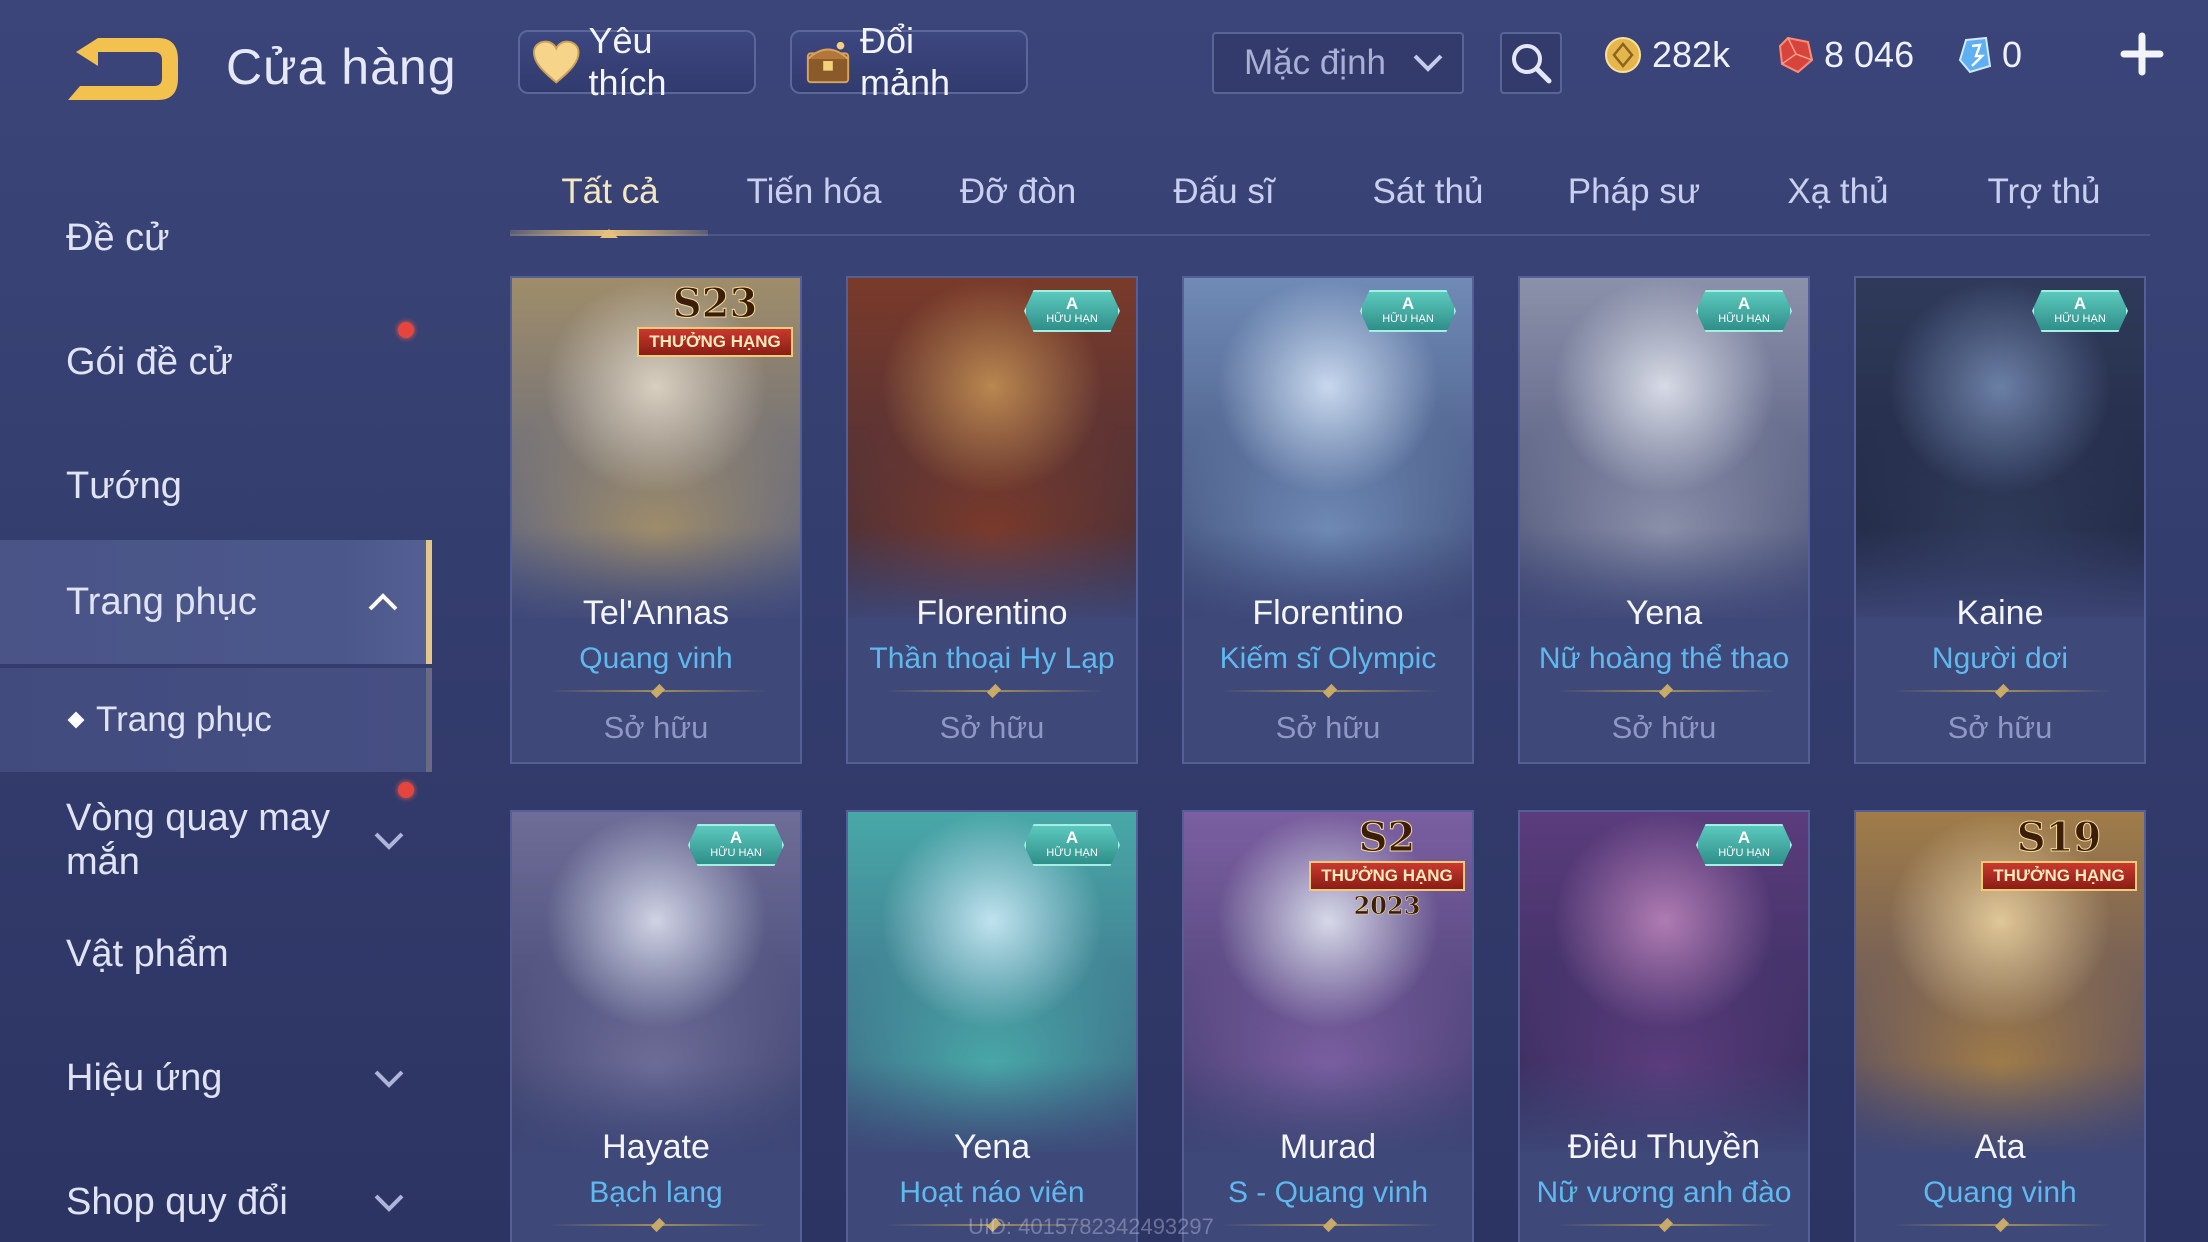 Image resolution: width=2208 pixels, height=1242 pixels. What do you see at coordinates (1623, 55) in the screenshot?
I see `gold-coin-icon` at bounding box center [1623, 55].